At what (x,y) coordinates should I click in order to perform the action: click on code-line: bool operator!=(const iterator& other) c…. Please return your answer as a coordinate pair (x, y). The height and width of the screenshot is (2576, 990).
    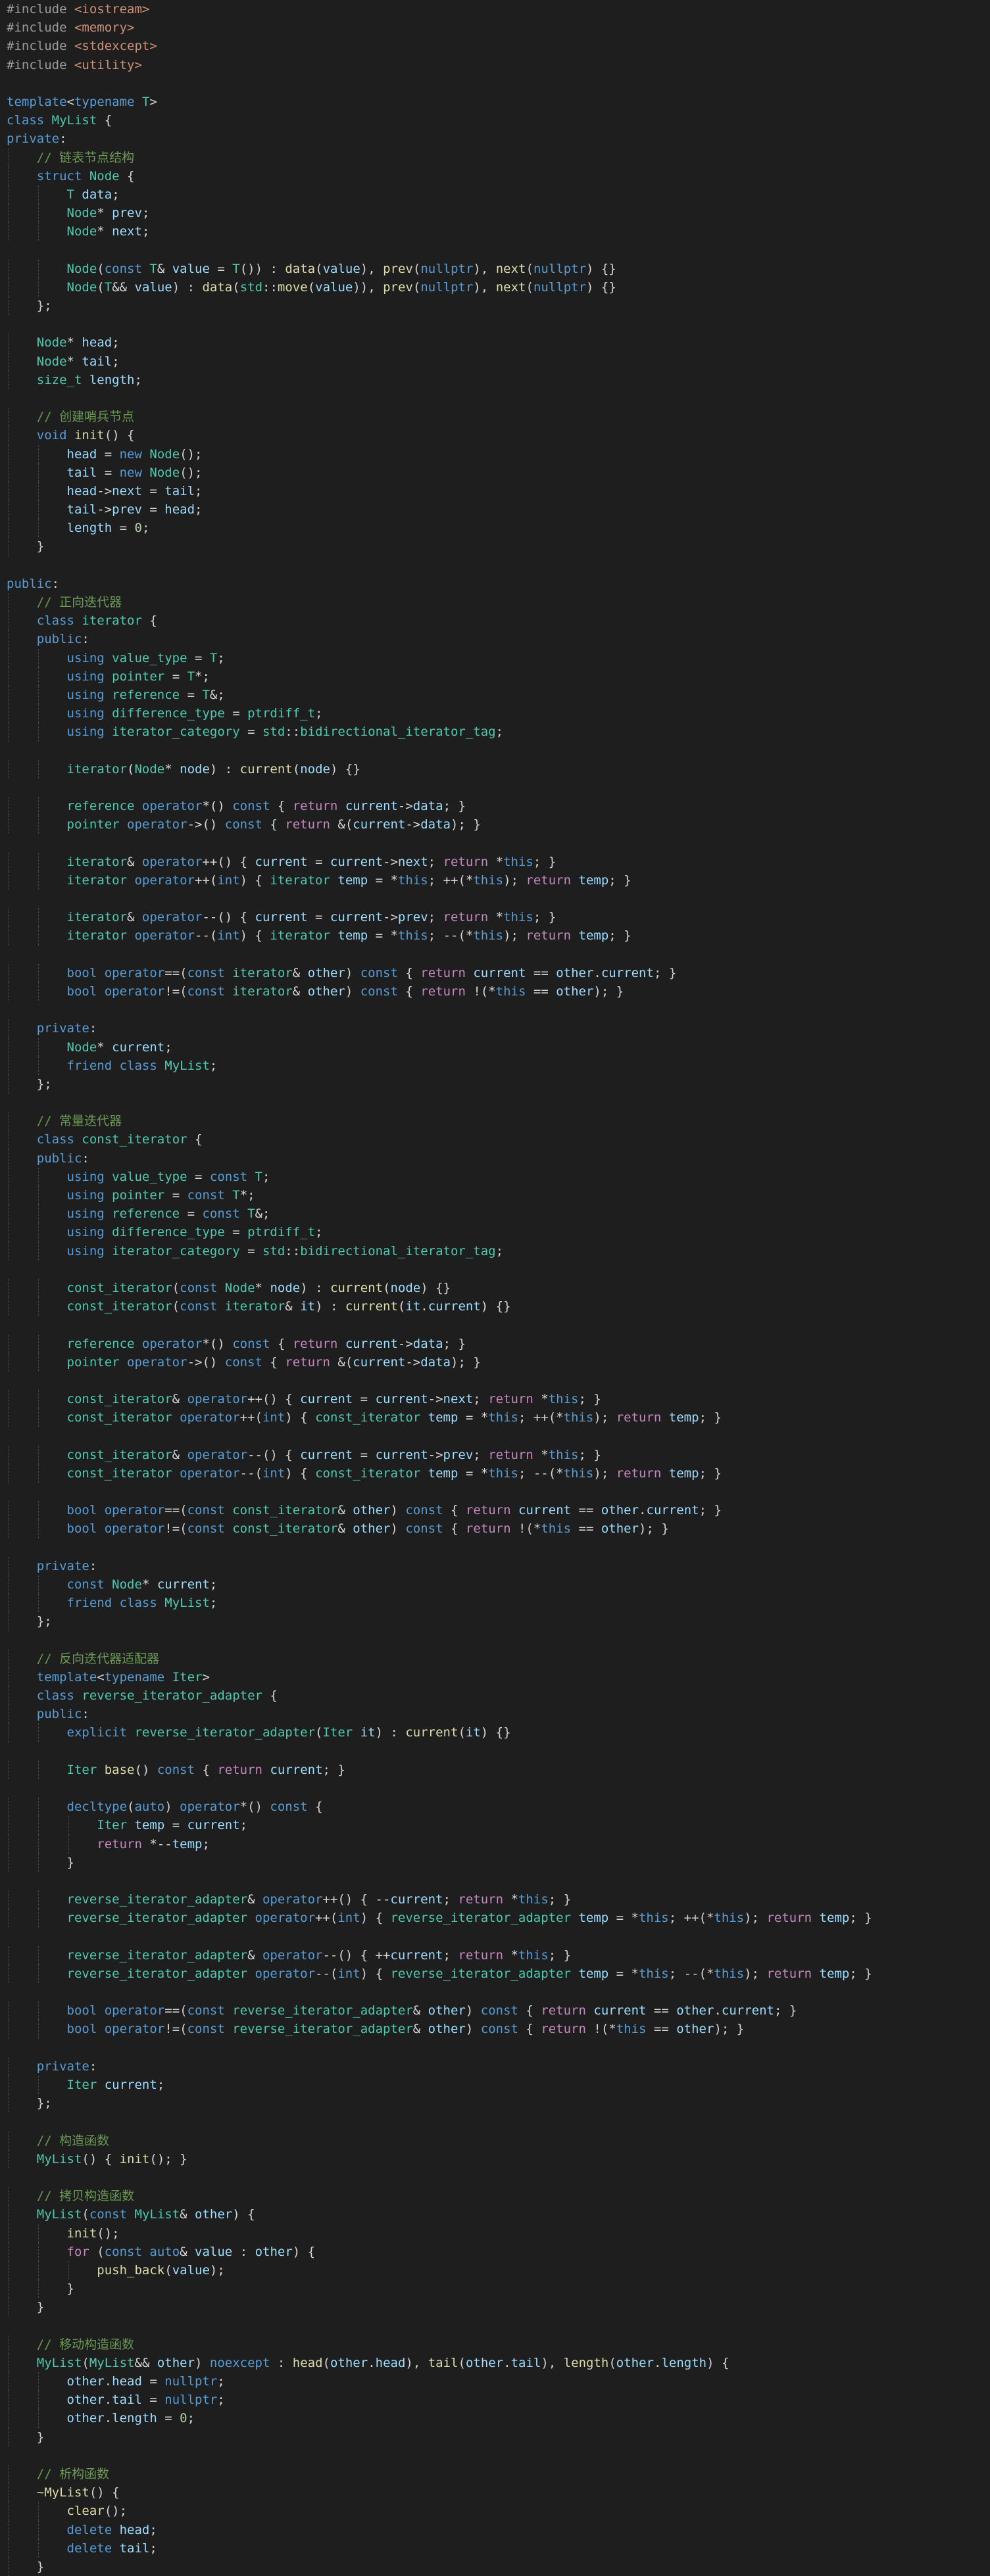
    Looking at the image, I should click on (495, 992).